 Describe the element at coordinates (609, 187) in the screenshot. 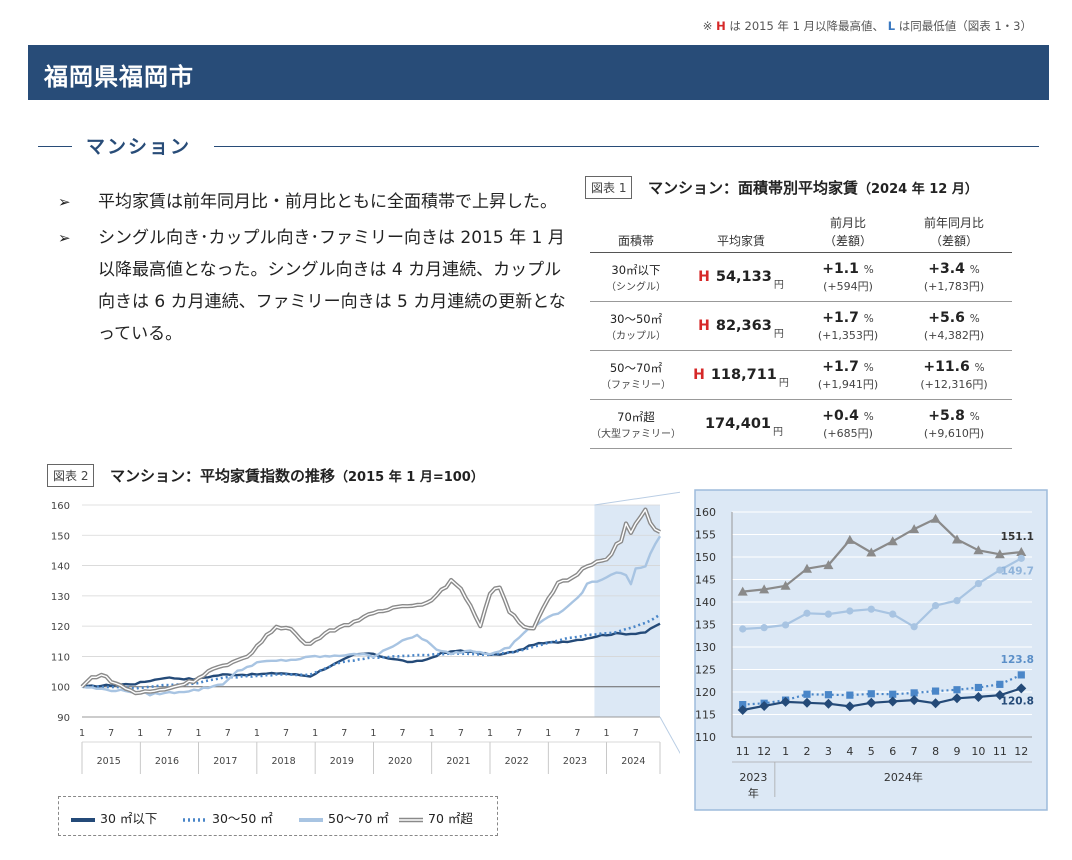

I see `fig1-label: 図表 1` at that location.